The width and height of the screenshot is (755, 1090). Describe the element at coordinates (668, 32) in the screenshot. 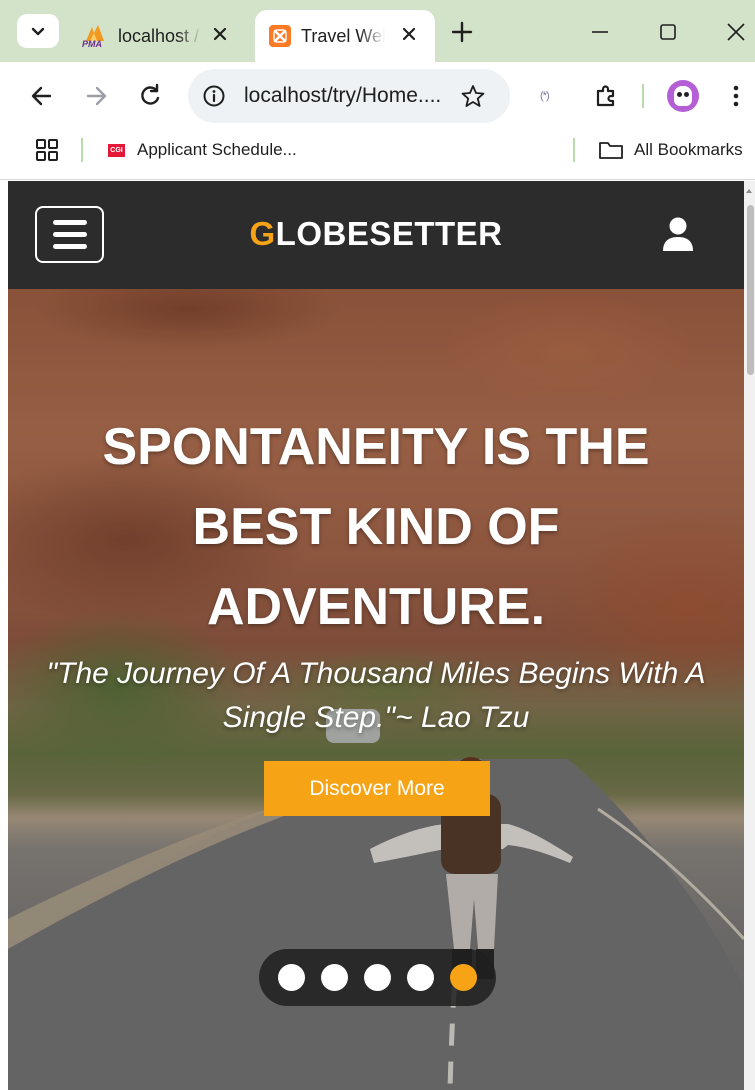

I see `maximize-icon` at that location.